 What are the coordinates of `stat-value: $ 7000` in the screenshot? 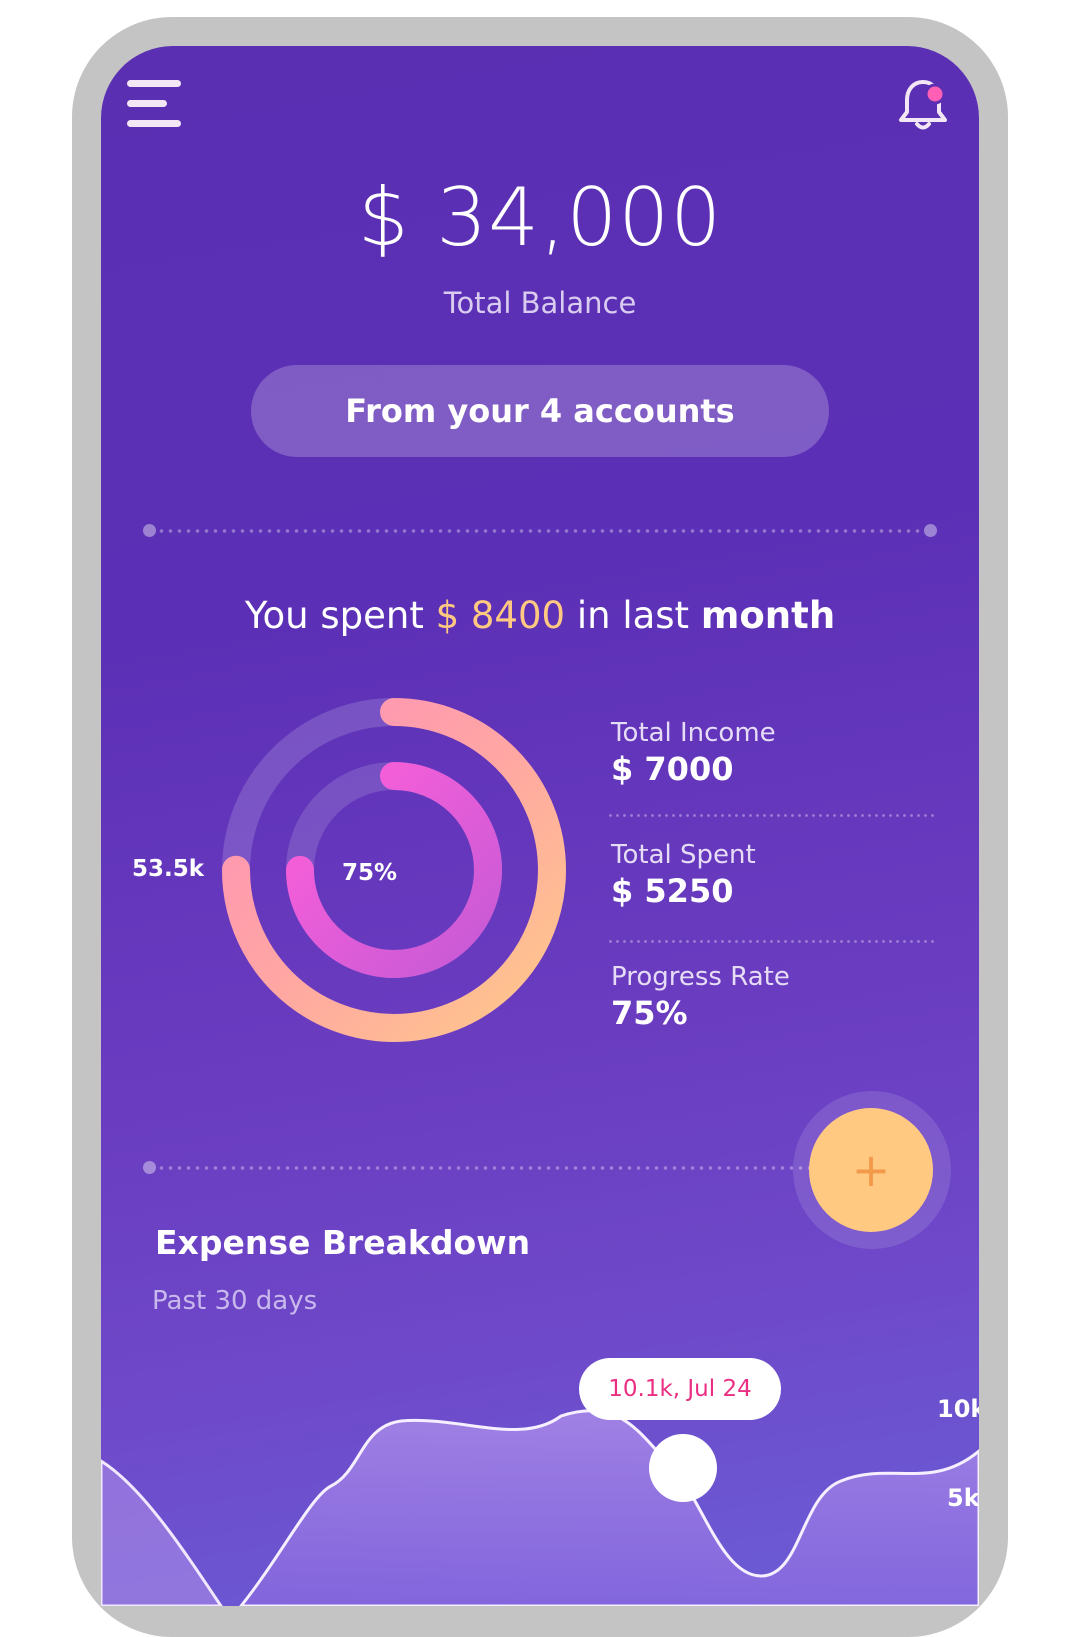 It's located at (672, 769).